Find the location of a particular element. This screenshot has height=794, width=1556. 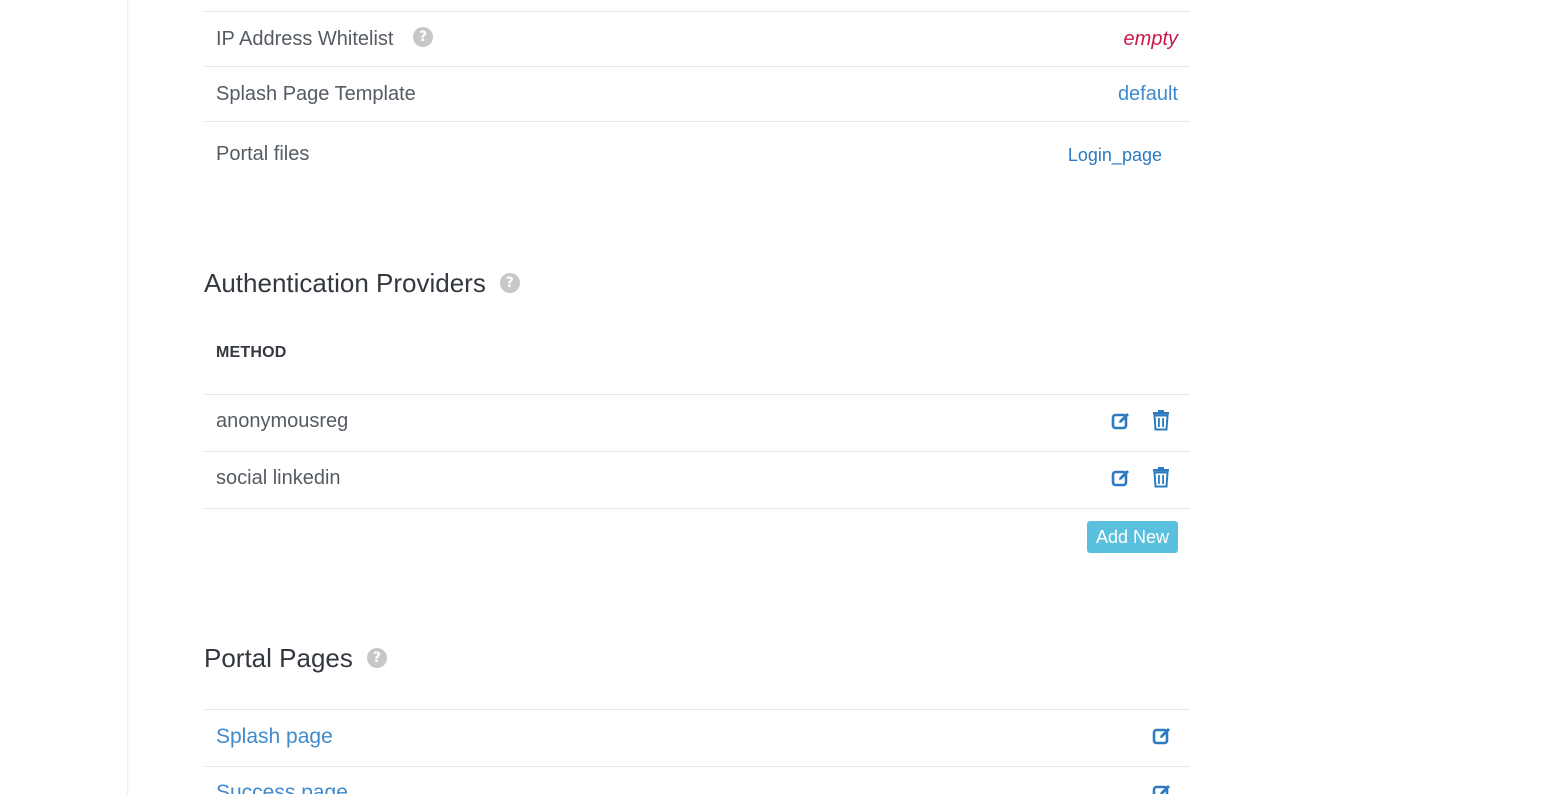

add-new-provider-button: Add New is located at coordinates (1132, 537).